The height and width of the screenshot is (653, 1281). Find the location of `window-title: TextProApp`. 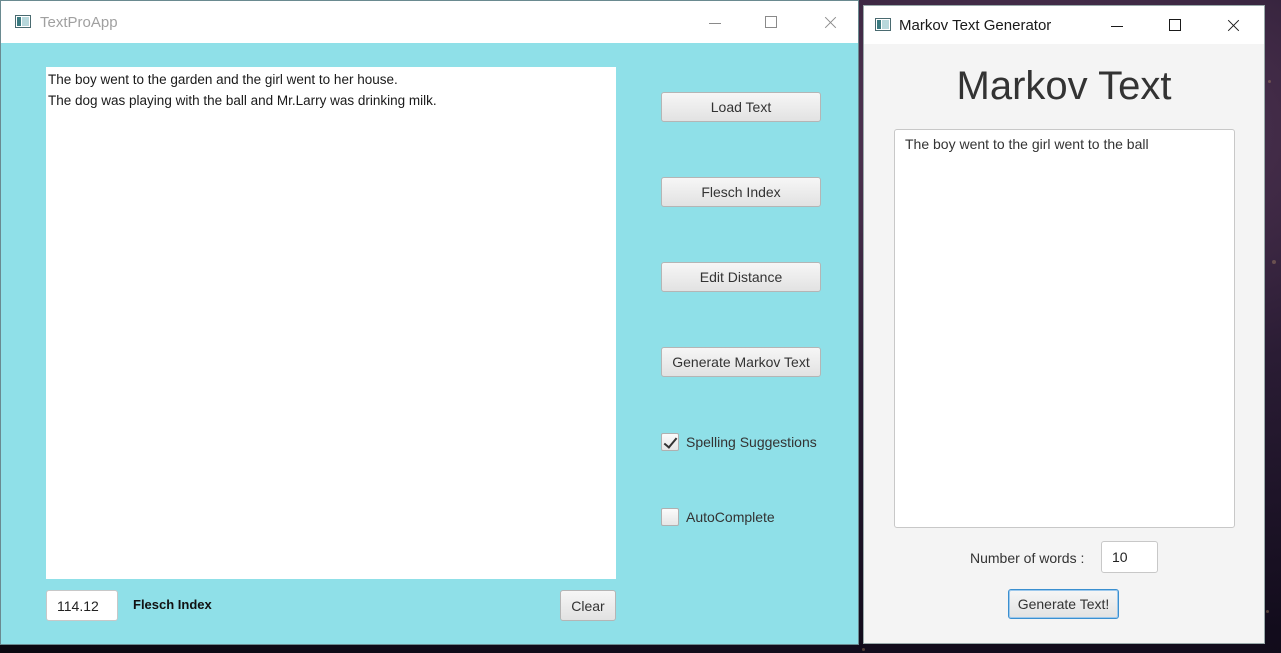

window-title: TextProApp is located at coordinates (79, 22).